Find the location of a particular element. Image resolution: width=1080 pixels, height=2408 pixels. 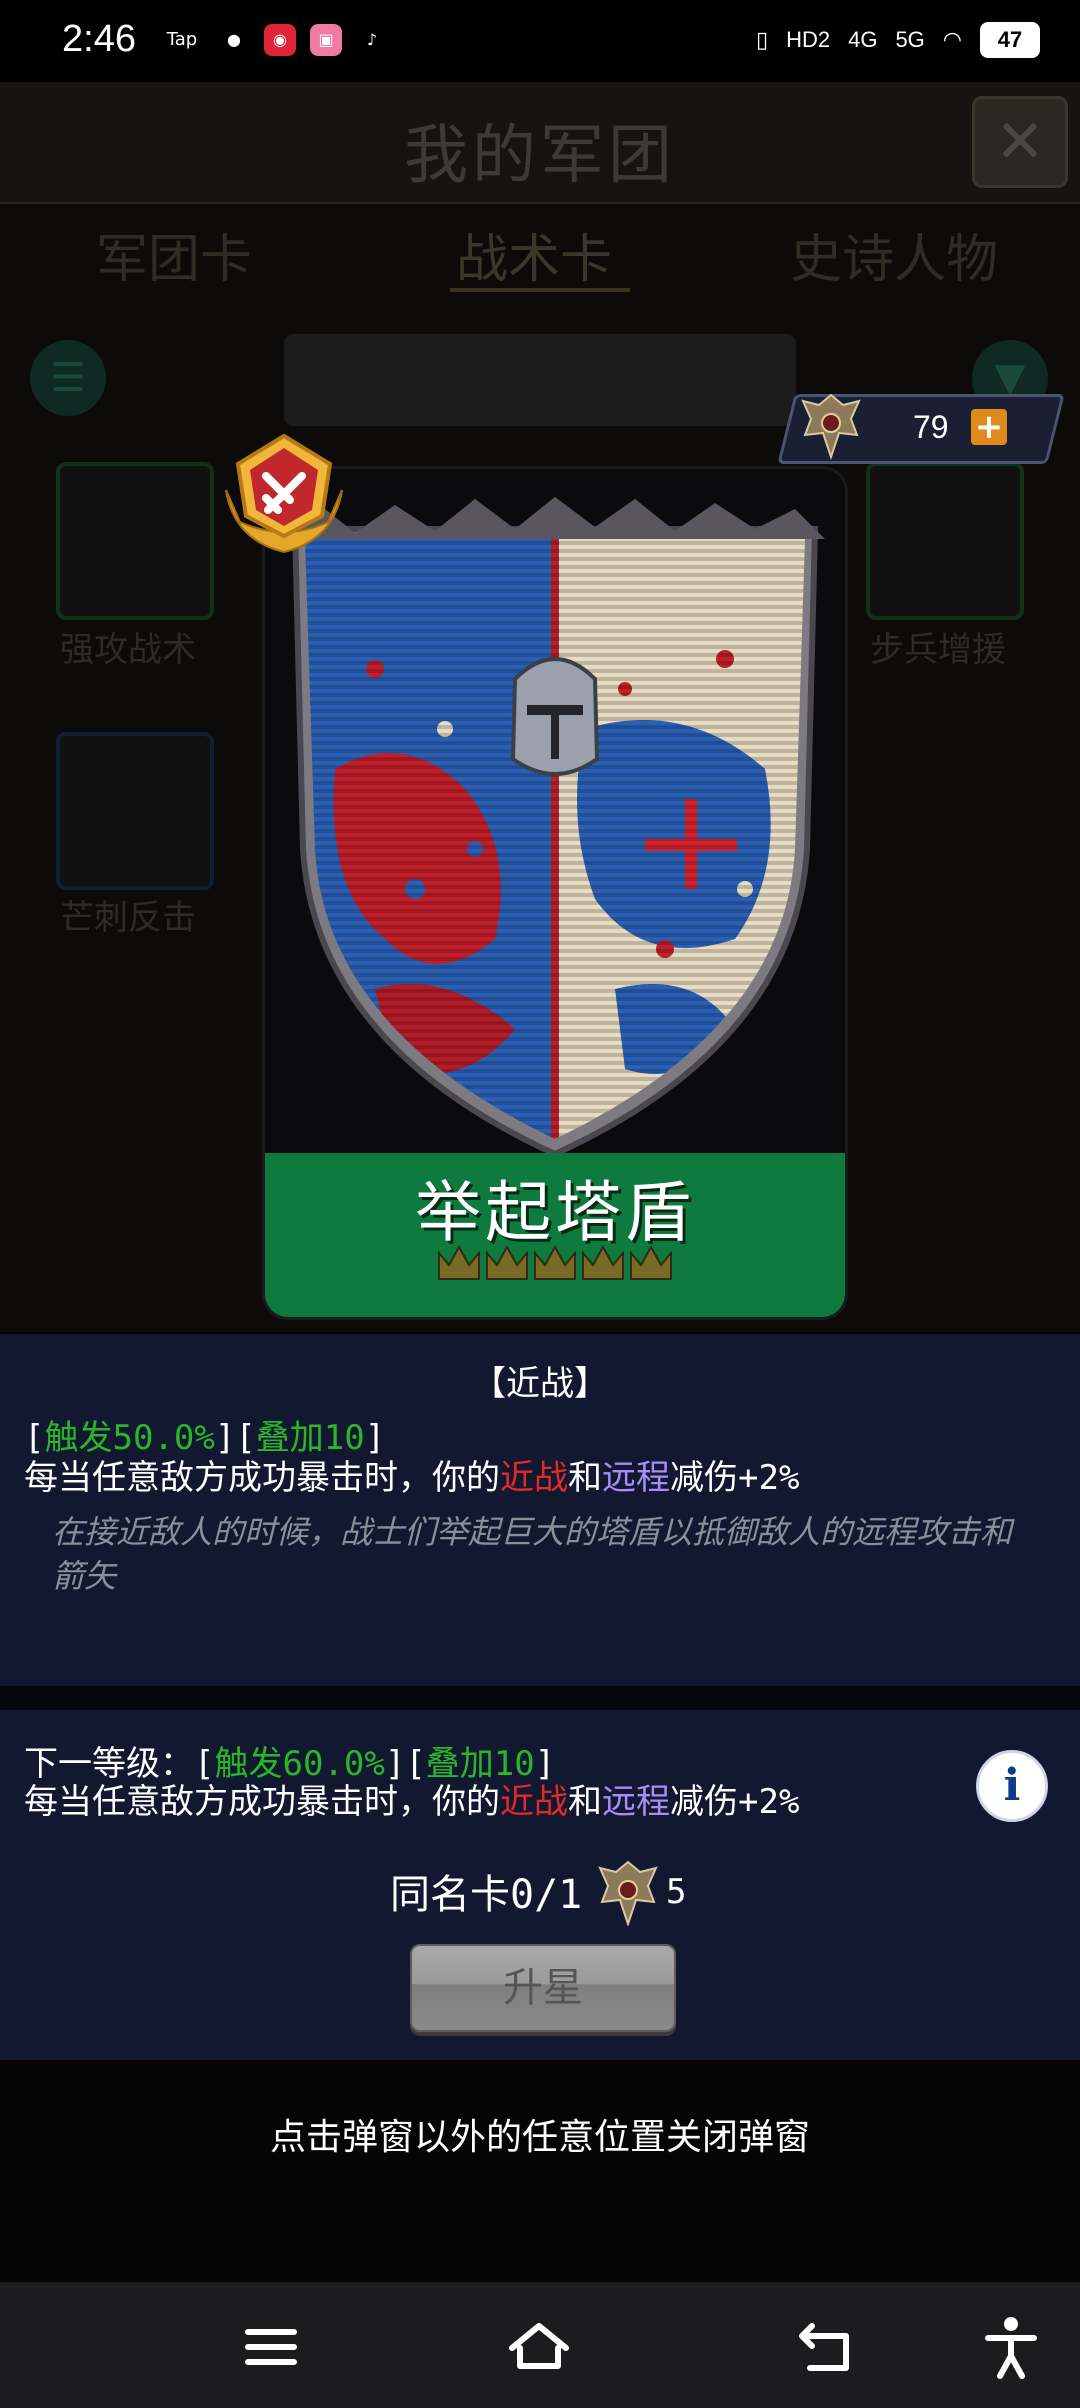

effect-line: 每当任意敌方成功暴击时，你的近战和远程减伤+2% is located at coordinates (411, 1474).